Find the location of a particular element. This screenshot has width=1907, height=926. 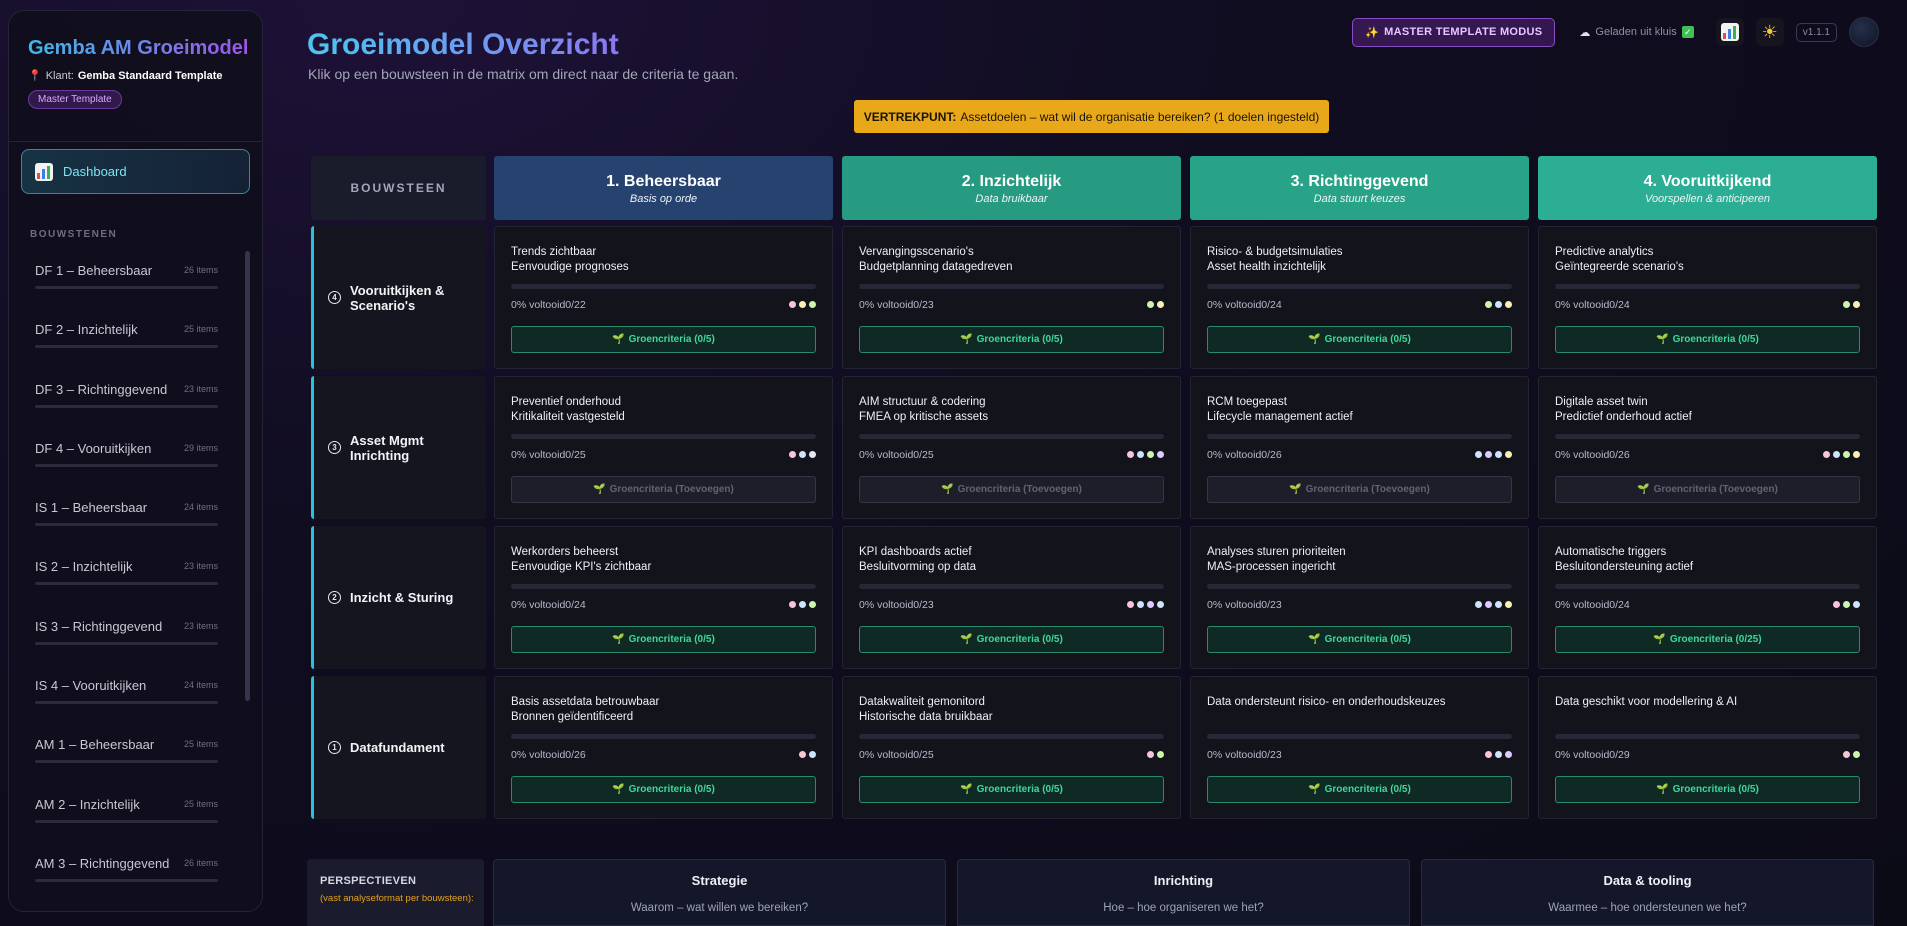

sidebar-block-item: DF 1 – Beheersbaar 26 items is located at coordinates (128, 276).